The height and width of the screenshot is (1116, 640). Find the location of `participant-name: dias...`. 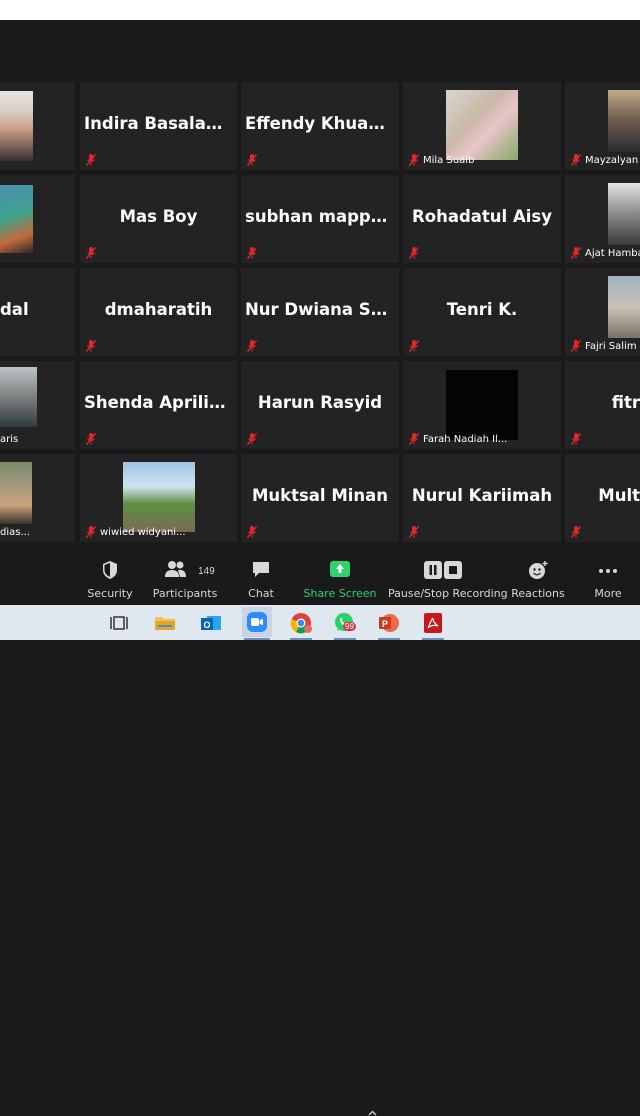

participant-name: dias... is located at coordinates (15, 532).